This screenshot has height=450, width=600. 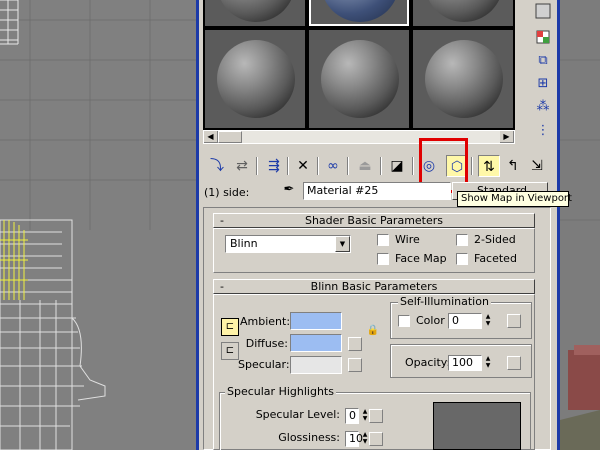 I want to click on glossiness-map-button, so click(x=376, y=439).